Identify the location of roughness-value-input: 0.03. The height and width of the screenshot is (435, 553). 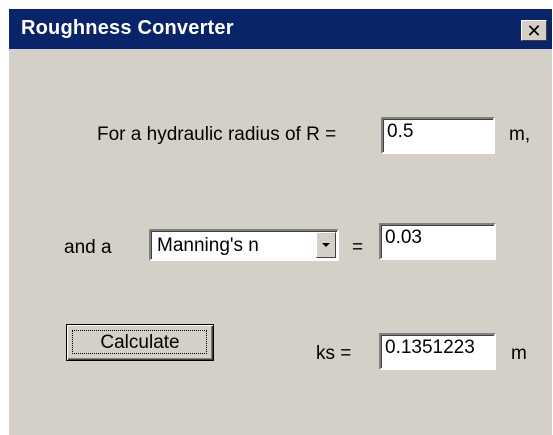
(437, 241).